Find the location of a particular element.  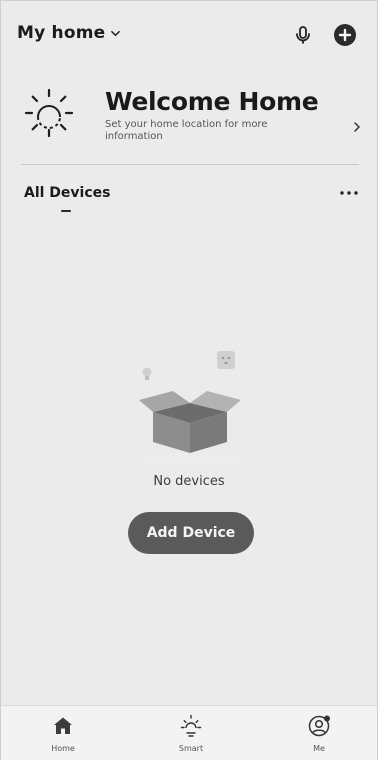

home-selector: My home is located at coordinates (69, 33).